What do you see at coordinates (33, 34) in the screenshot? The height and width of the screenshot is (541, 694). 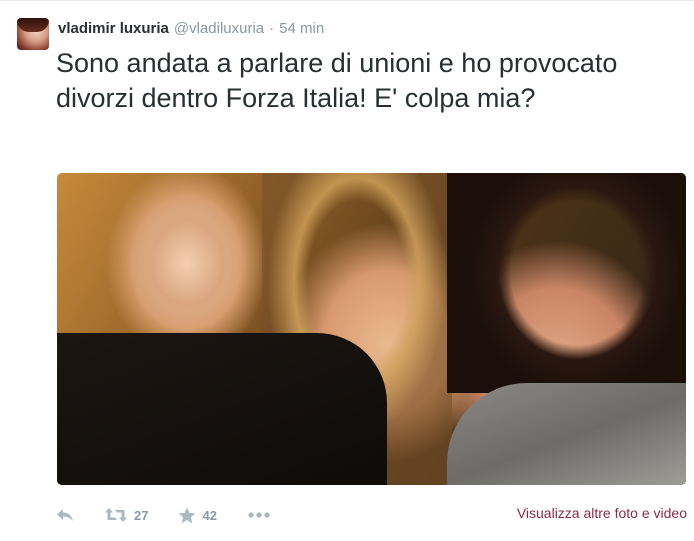 I see `avatar` at bounding box center [33, 34].